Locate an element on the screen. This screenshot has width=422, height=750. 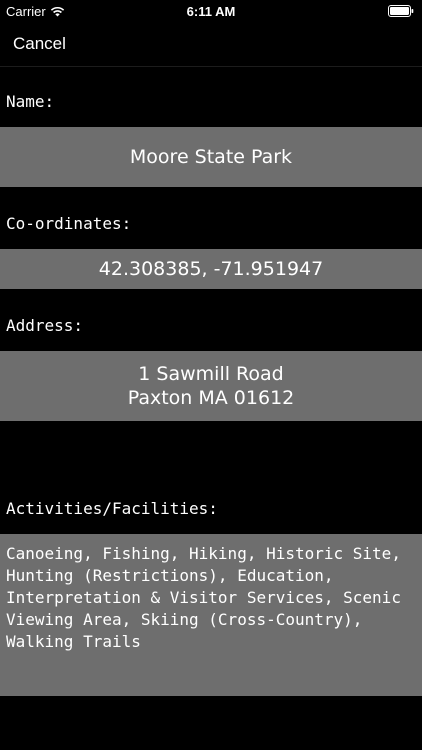
coordinates-field: 42.308385, -71.951947 is located at coordinates (211, 269).